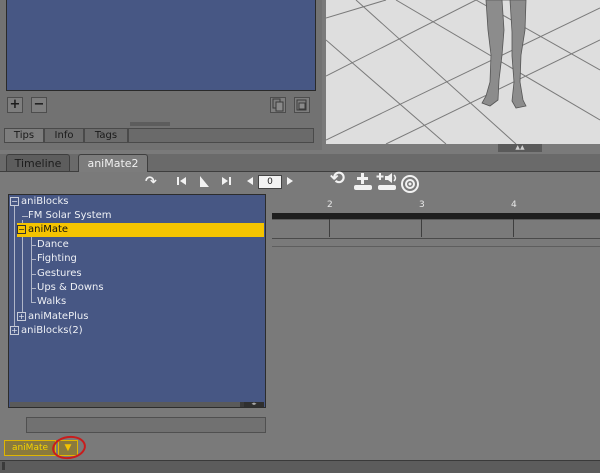 This screenshot has height=473, width=600. I want to click on remove-button: −, so click(39, 105).